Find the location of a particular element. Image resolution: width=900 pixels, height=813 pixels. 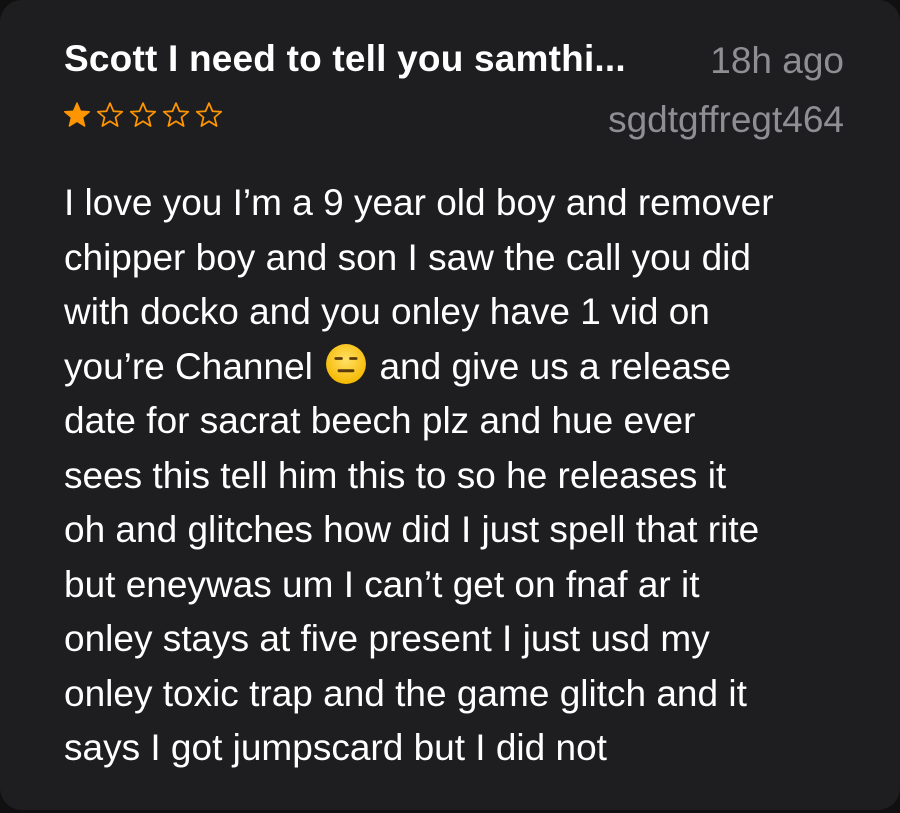

review-body-line-with-emoji: you’re Channel and give us a release is located at coordinates (464, 367).